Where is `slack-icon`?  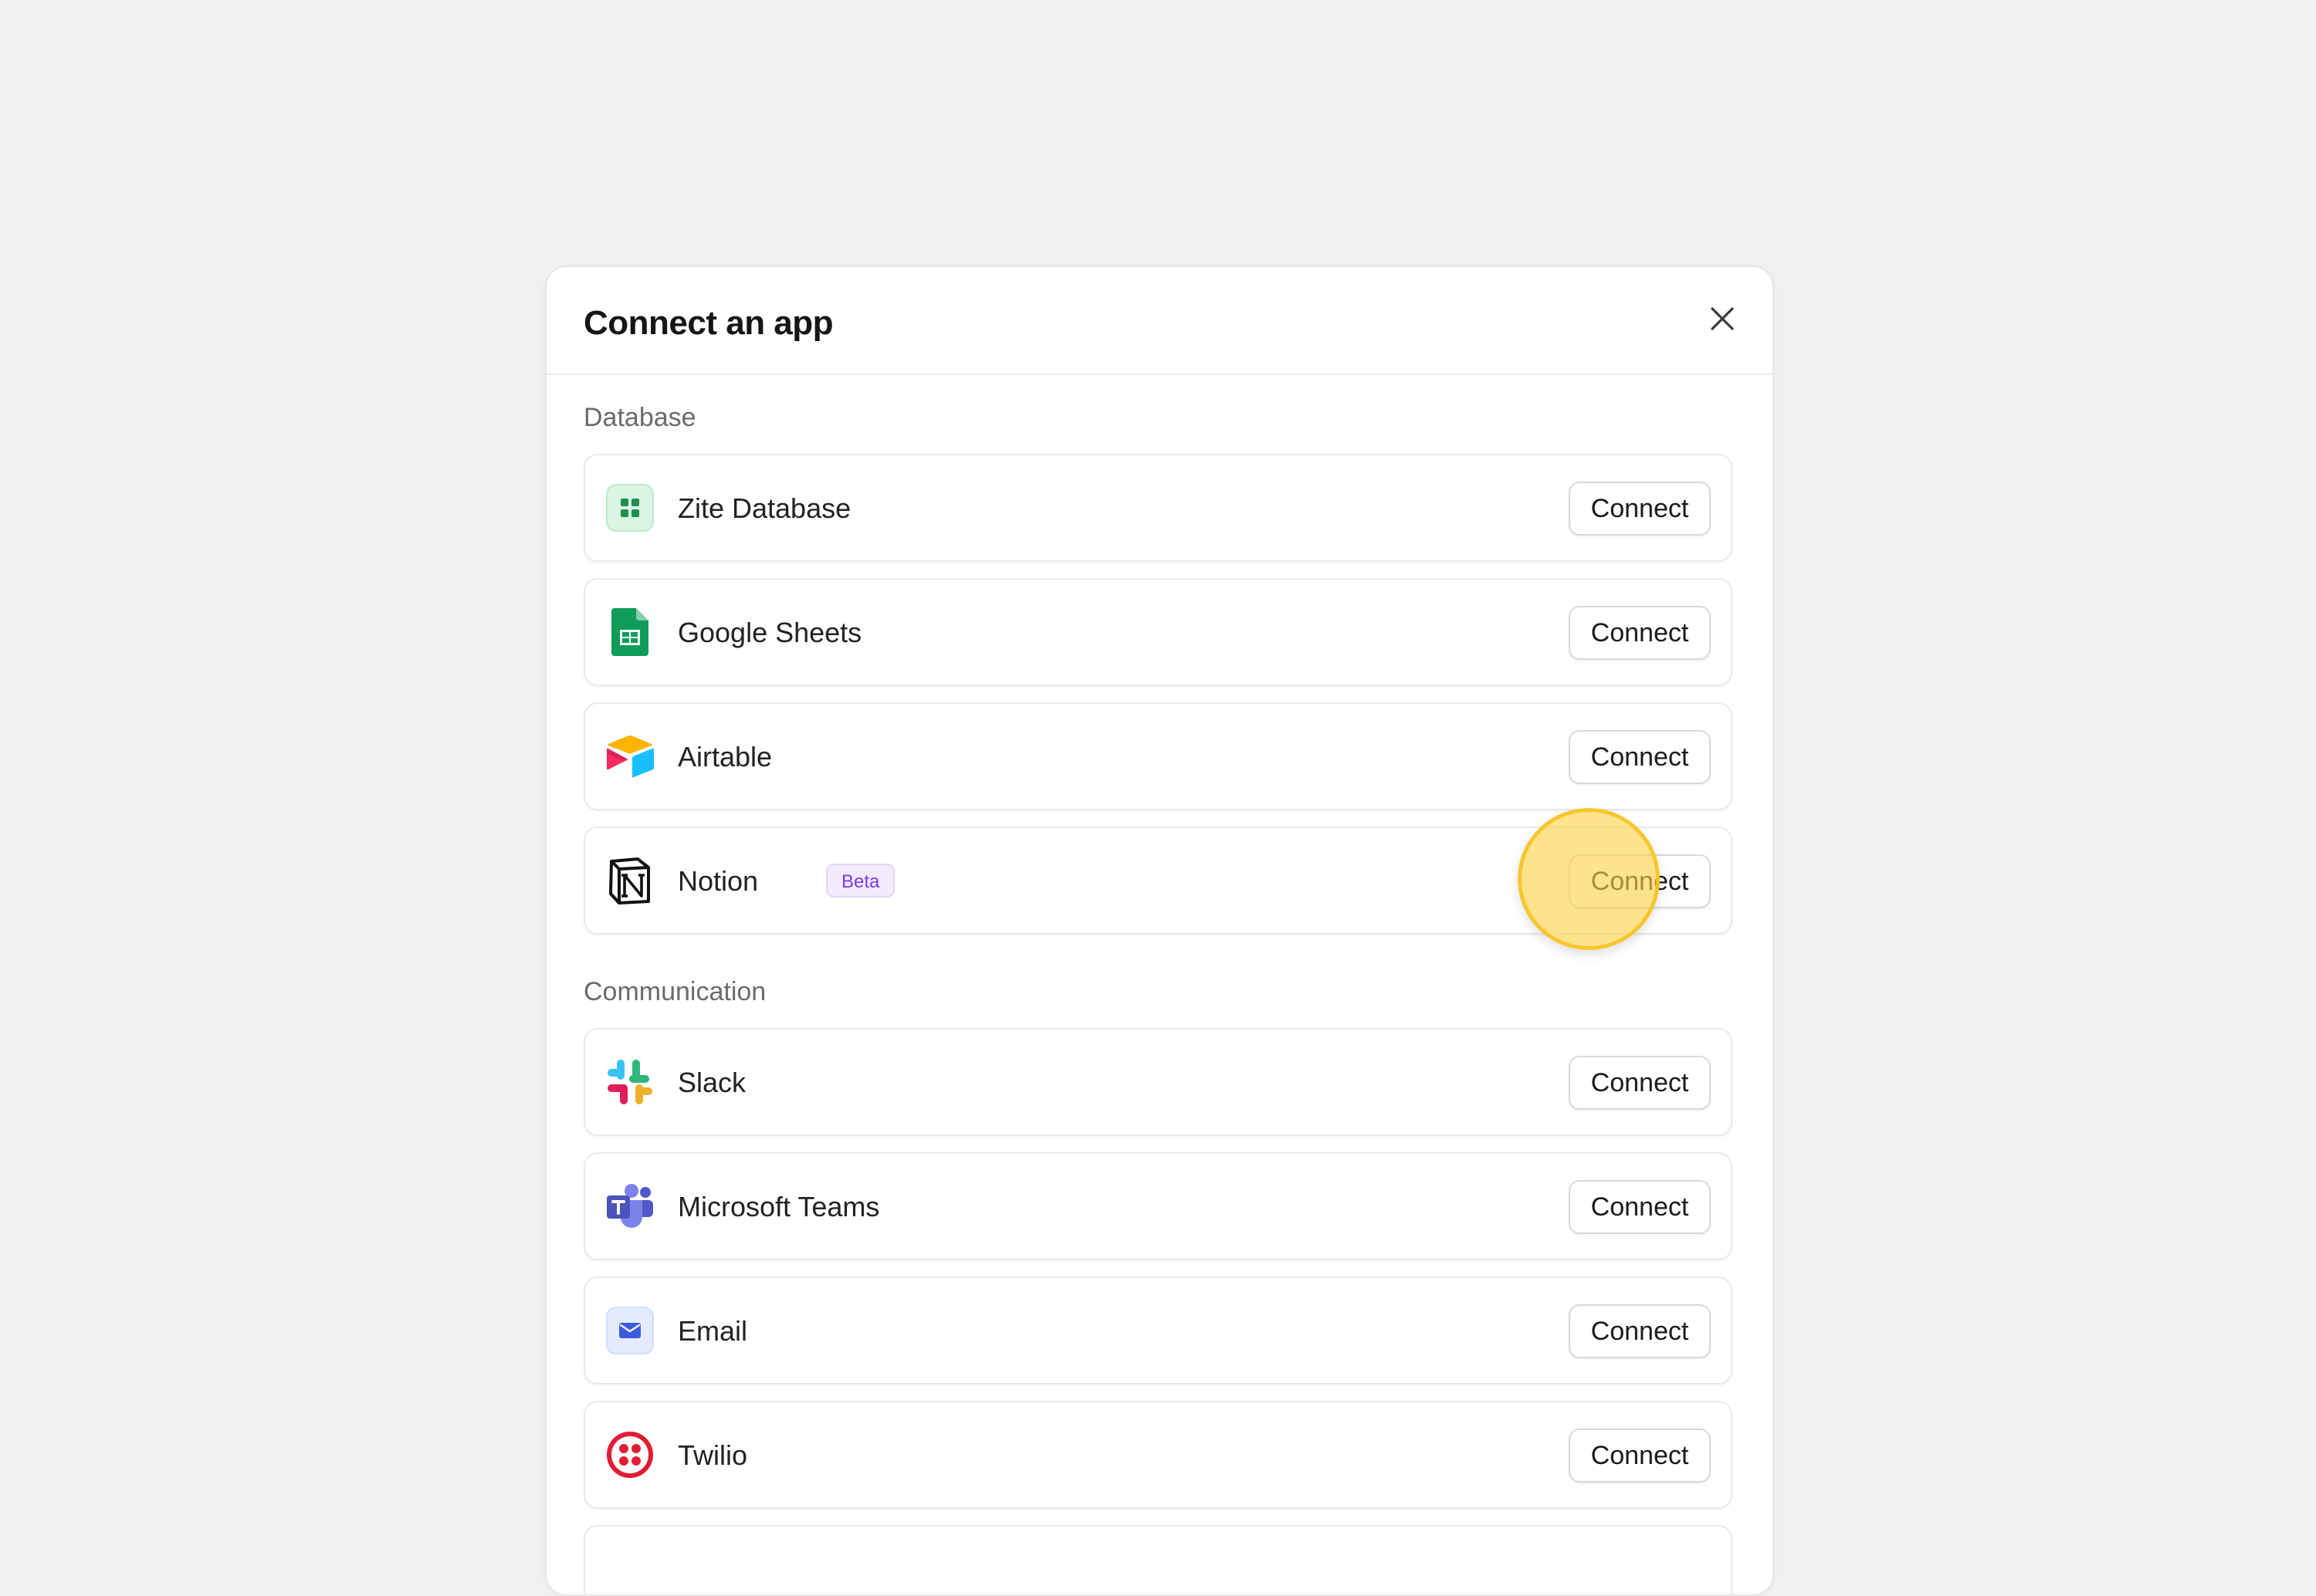 slack-icon is located at coordinates (630, 1082).